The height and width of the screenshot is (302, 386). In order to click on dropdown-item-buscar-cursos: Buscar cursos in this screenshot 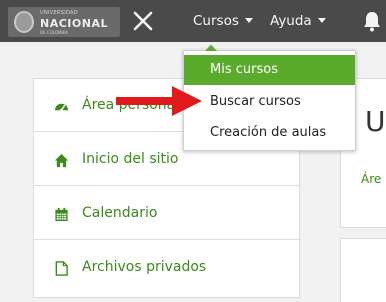, I will do `click(269, 102)`.